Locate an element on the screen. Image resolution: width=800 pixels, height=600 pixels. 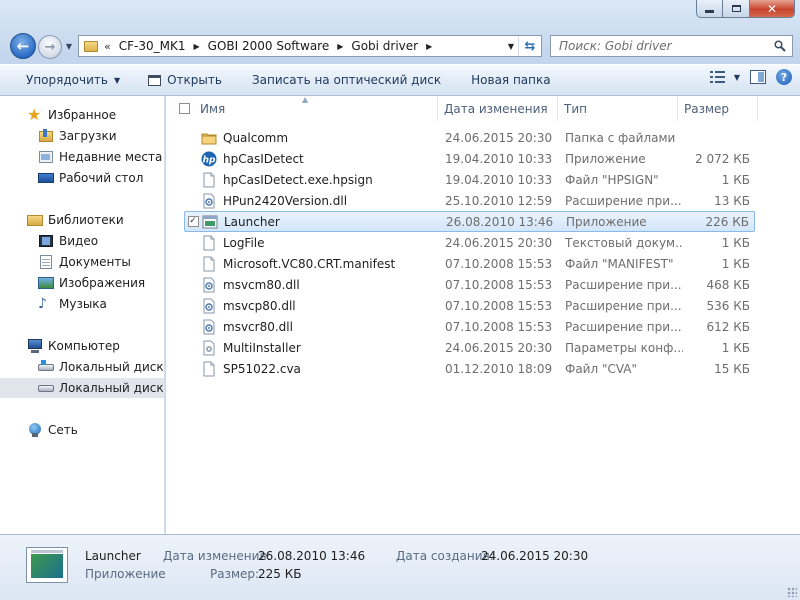
new-folder-label: Новая папка is located at coordinates (511, 80).